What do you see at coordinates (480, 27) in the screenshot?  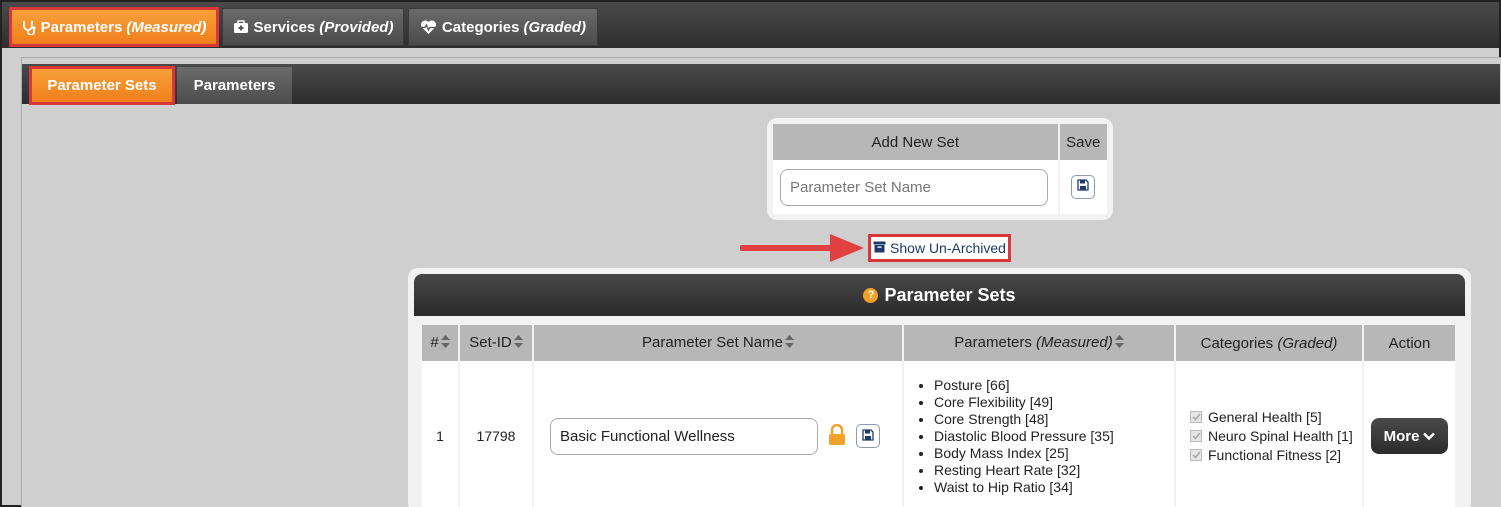 I see `tab-label: Categories` at bounding box center [480, 27].